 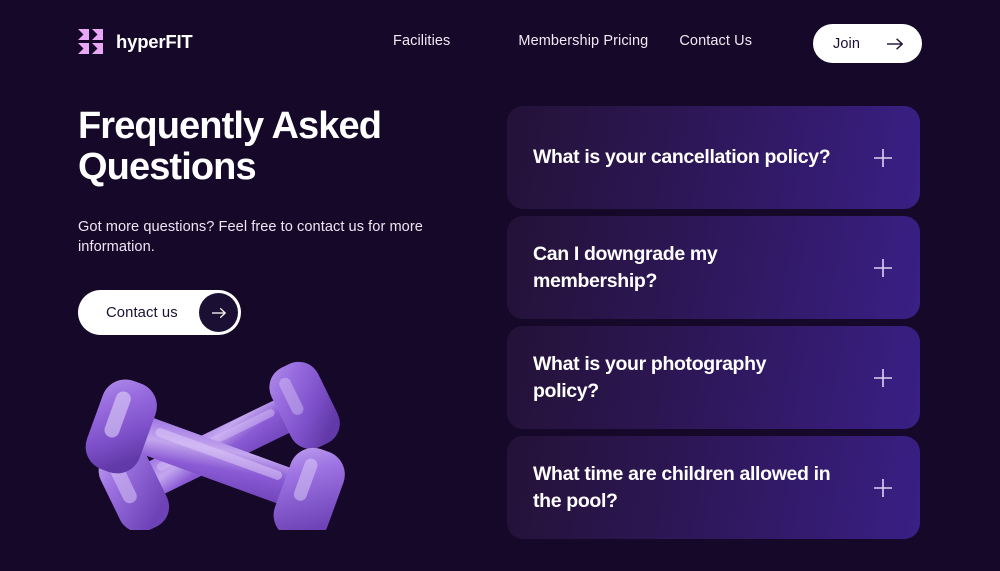 What do you see at coordinates (91, 42) in the screenshot?
I see `hyperfit-chevrons-icon` at bounding box center [91, 42].